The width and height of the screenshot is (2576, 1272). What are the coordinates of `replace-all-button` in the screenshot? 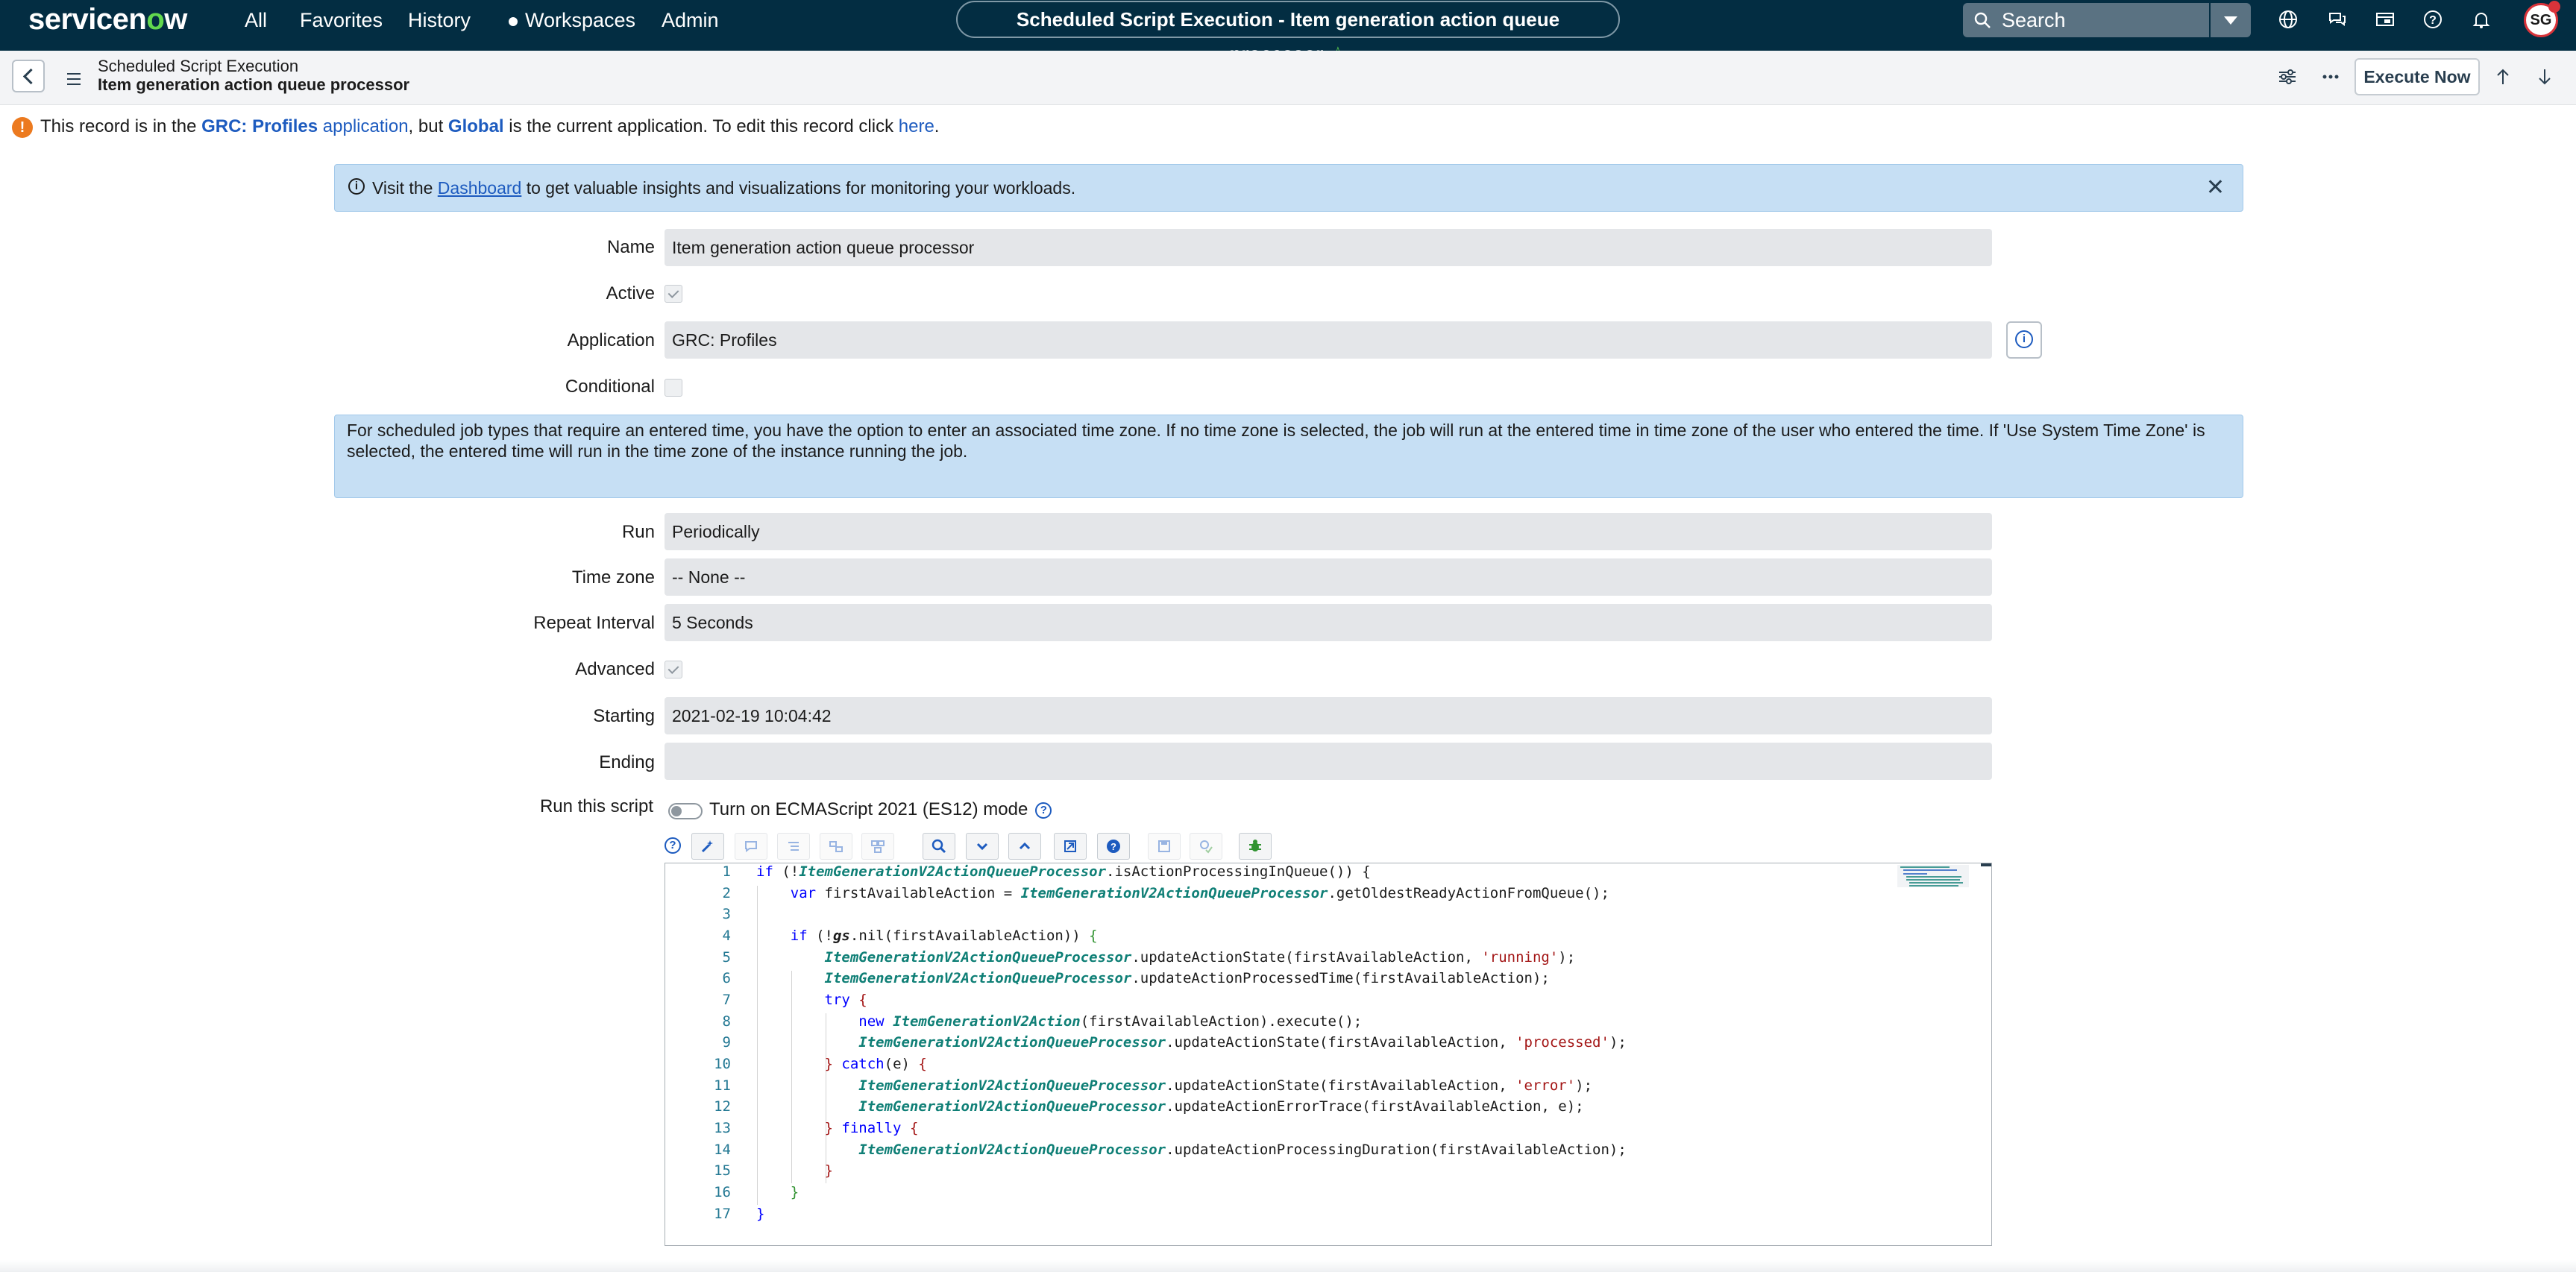 It's located at (877, 847).